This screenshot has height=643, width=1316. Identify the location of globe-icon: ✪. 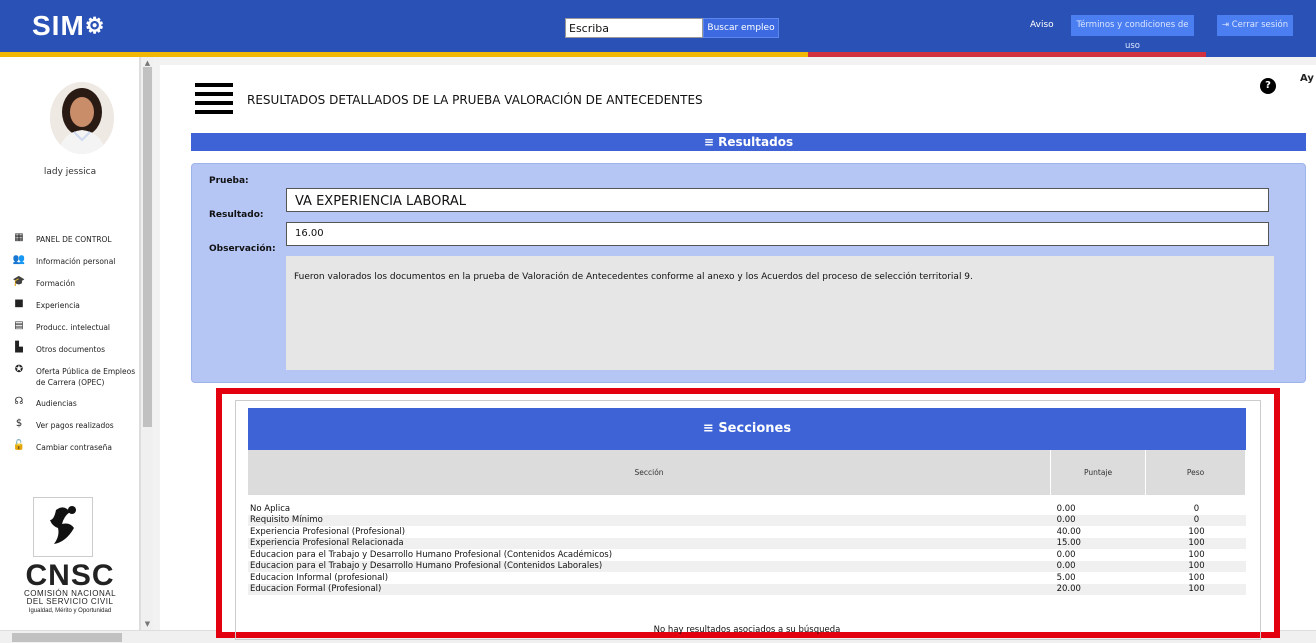
(19, 369).